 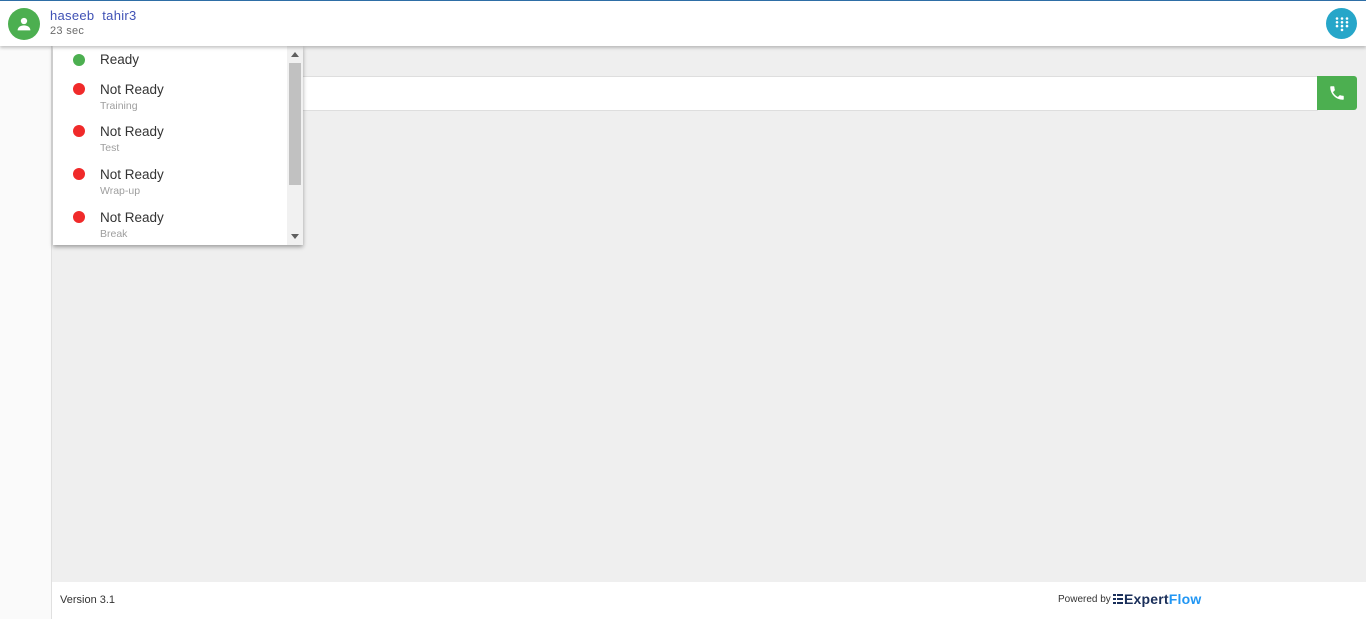 What do you see at coordinates (295, 54) in the screenshot?
I see `scroll-up-arrow-icon` at bounding box center [295, 54].